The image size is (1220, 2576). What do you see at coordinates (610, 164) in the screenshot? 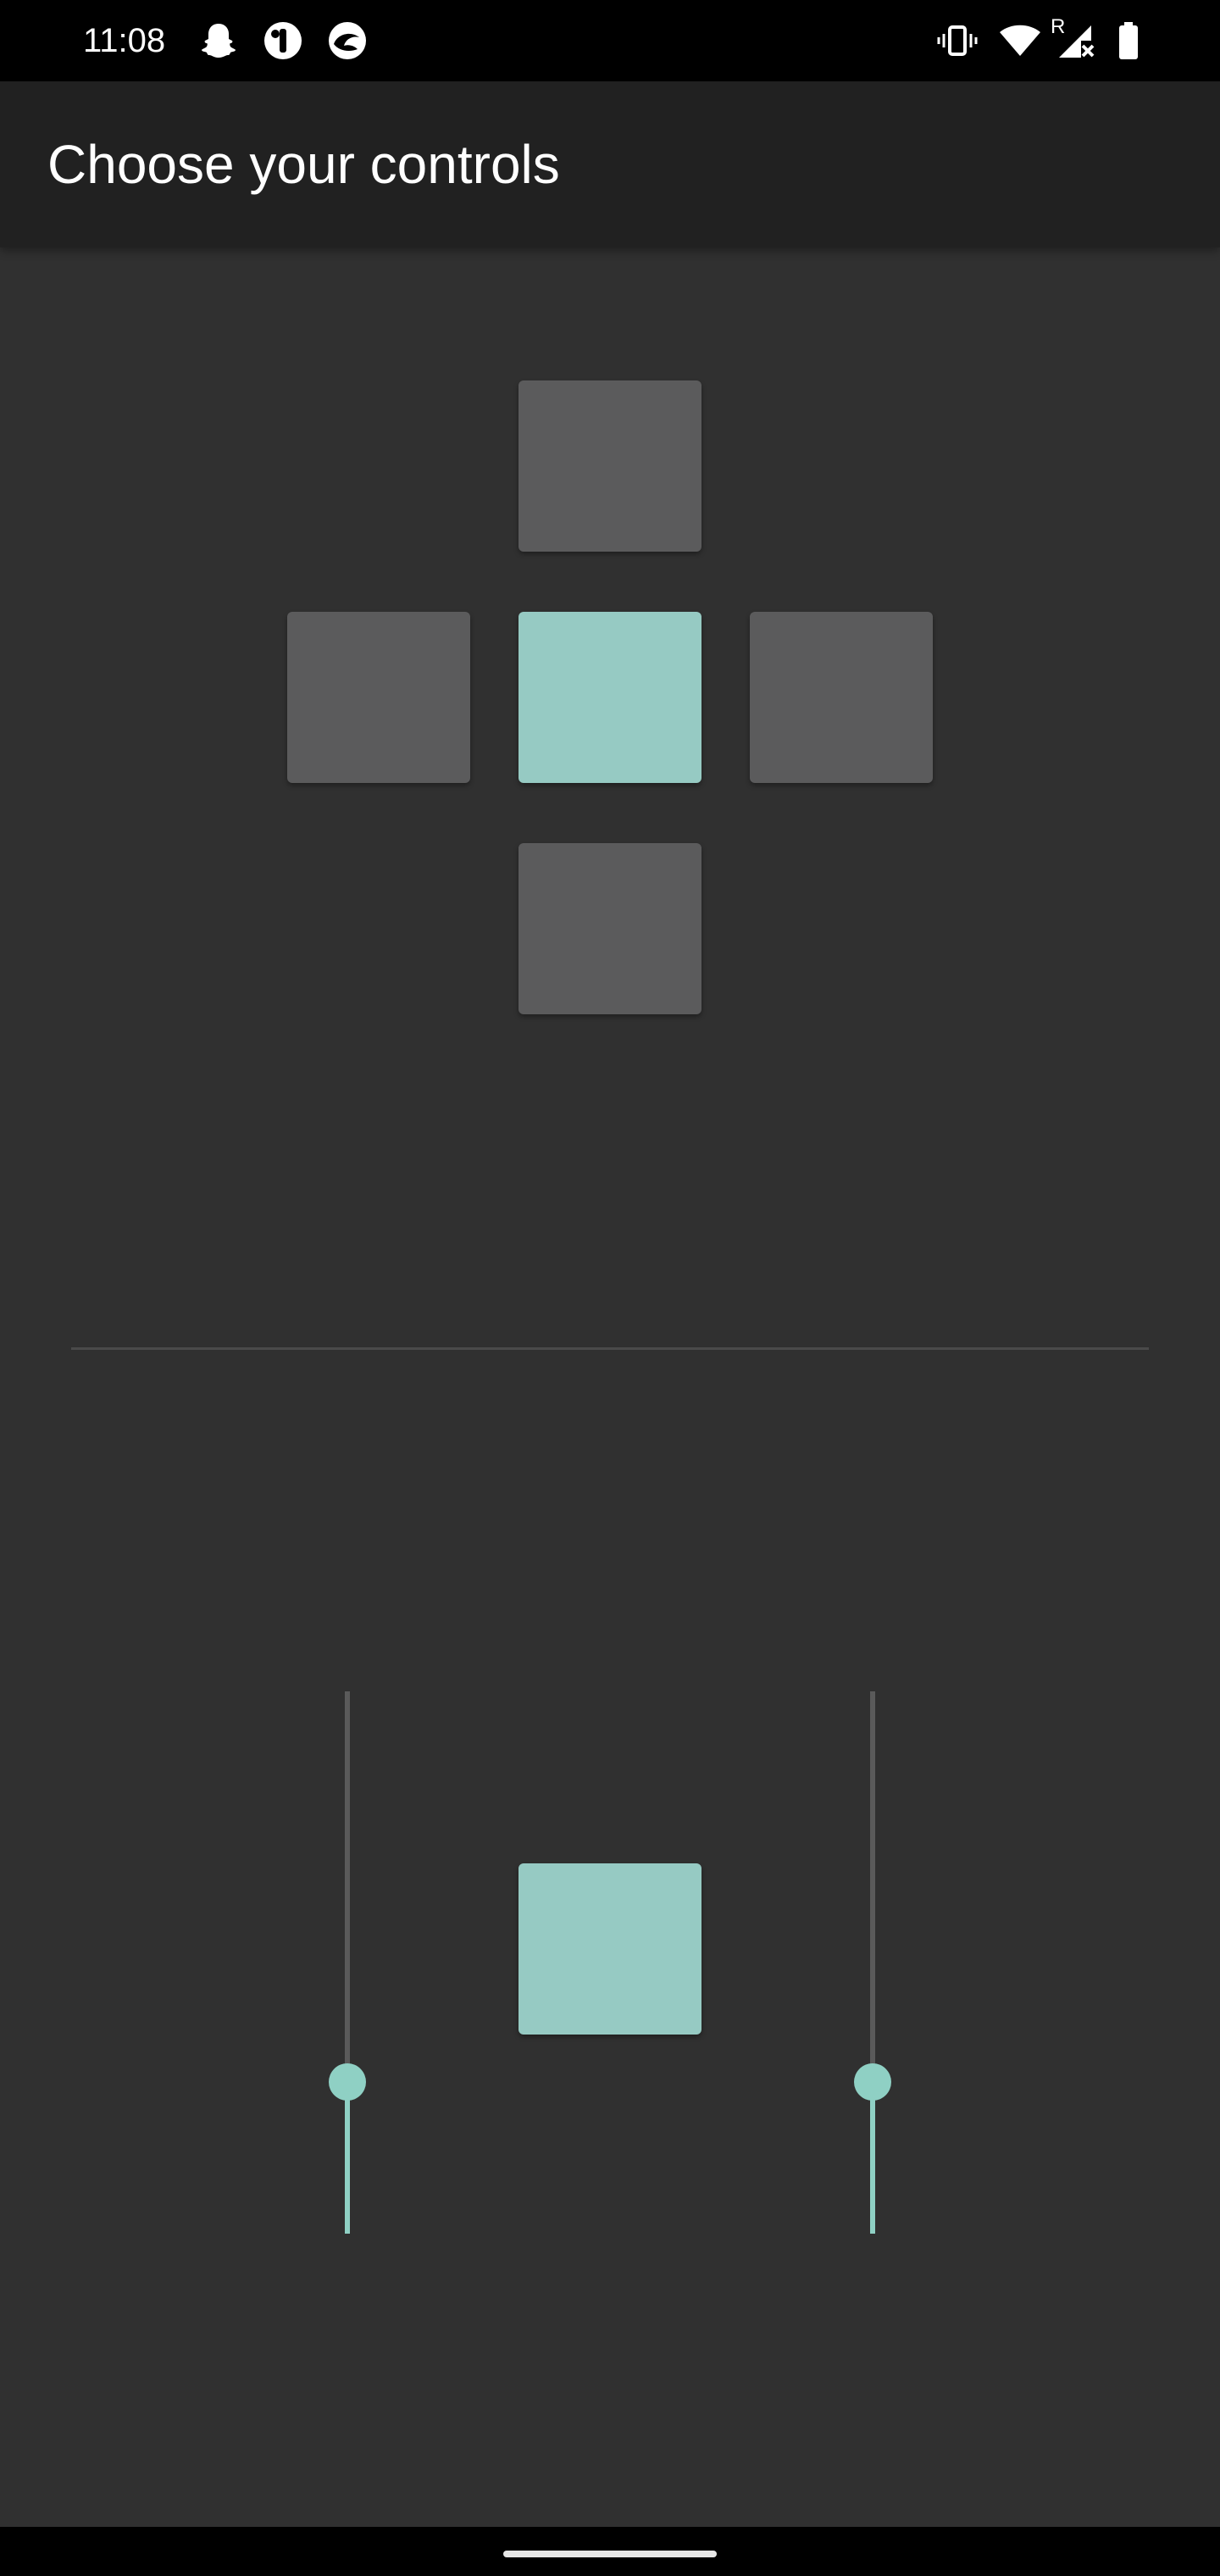
I see `app-bar: Choose your controls` at bounding box center [610, 164].